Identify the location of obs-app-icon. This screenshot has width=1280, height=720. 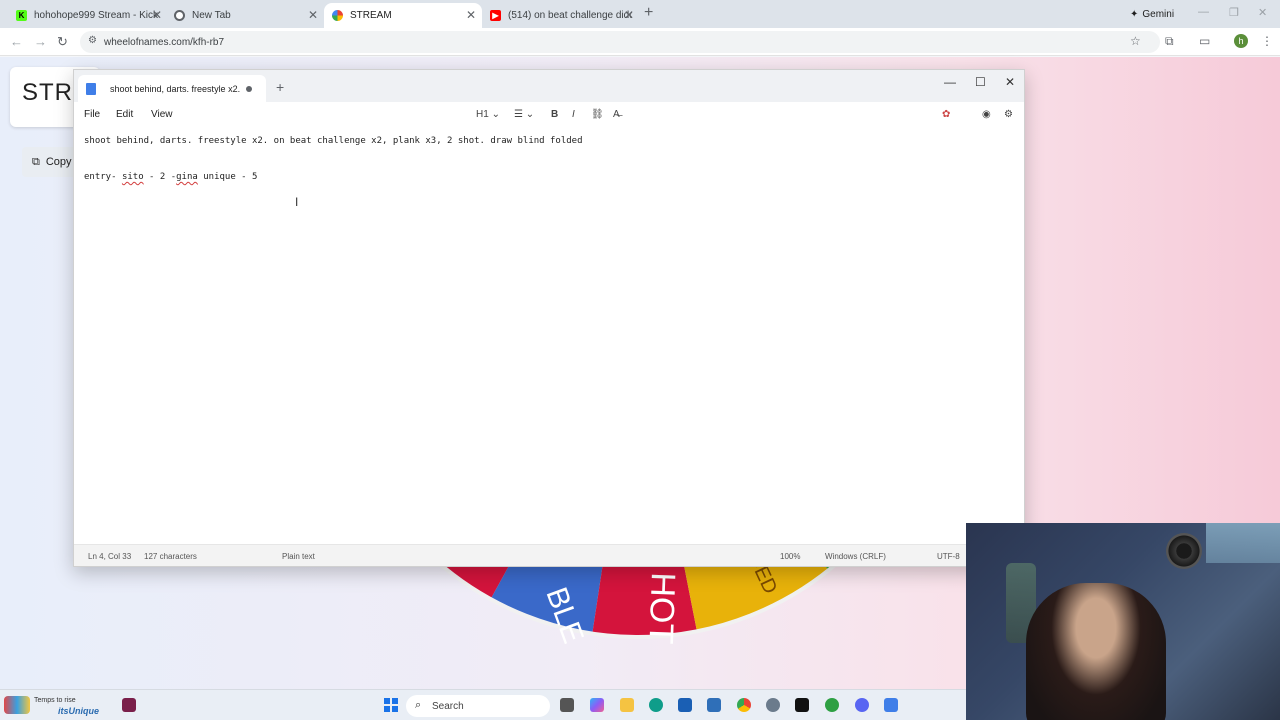
(802, 705).